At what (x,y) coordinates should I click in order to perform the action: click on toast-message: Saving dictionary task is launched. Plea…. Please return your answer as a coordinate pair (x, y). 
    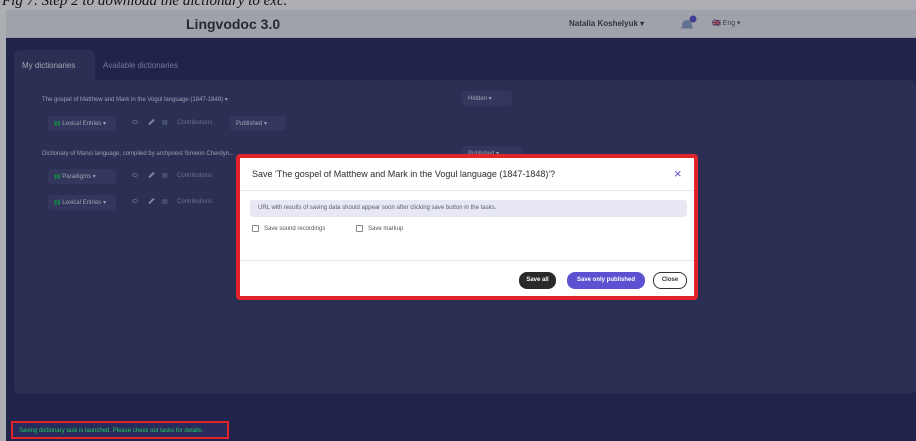
    Looking at the image, I should click on (111, 431).